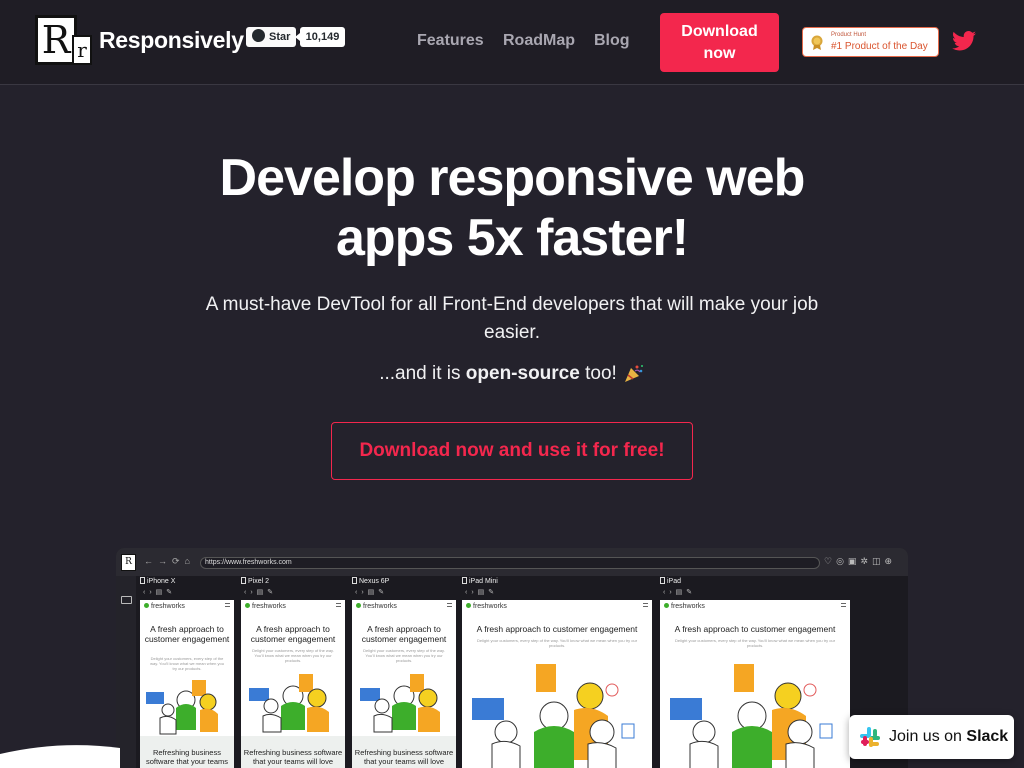  Describe the element at coordinates (293, 582) in the screenshot. I see `device-label: Pixel 2` at that location.